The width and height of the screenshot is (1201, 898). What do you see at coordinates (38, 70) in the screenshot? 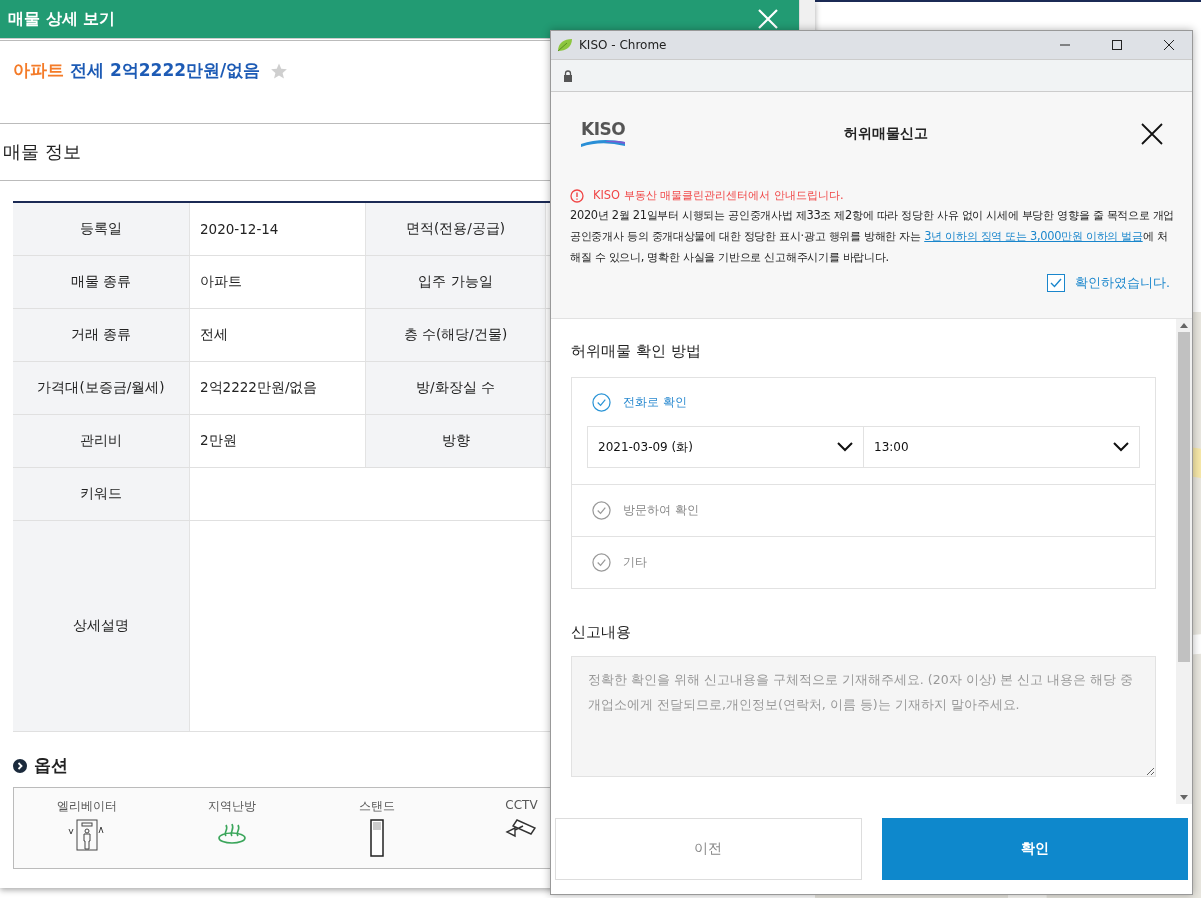
I see `property-type: 아파트` at bounding box center [38, 70].